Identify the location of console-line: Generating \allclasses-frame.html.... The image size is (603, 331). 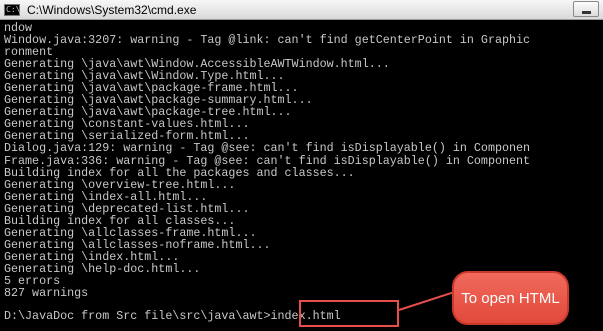
(130, 232).